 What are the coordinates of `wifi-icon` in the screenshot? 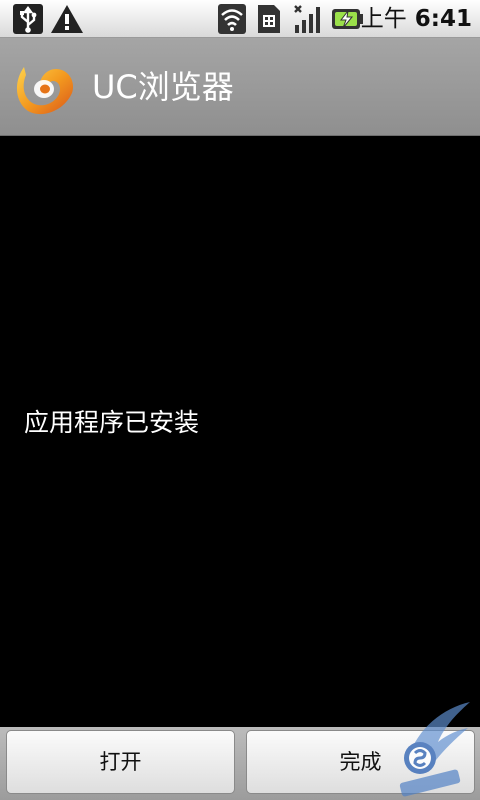 It's located at (232, 19).